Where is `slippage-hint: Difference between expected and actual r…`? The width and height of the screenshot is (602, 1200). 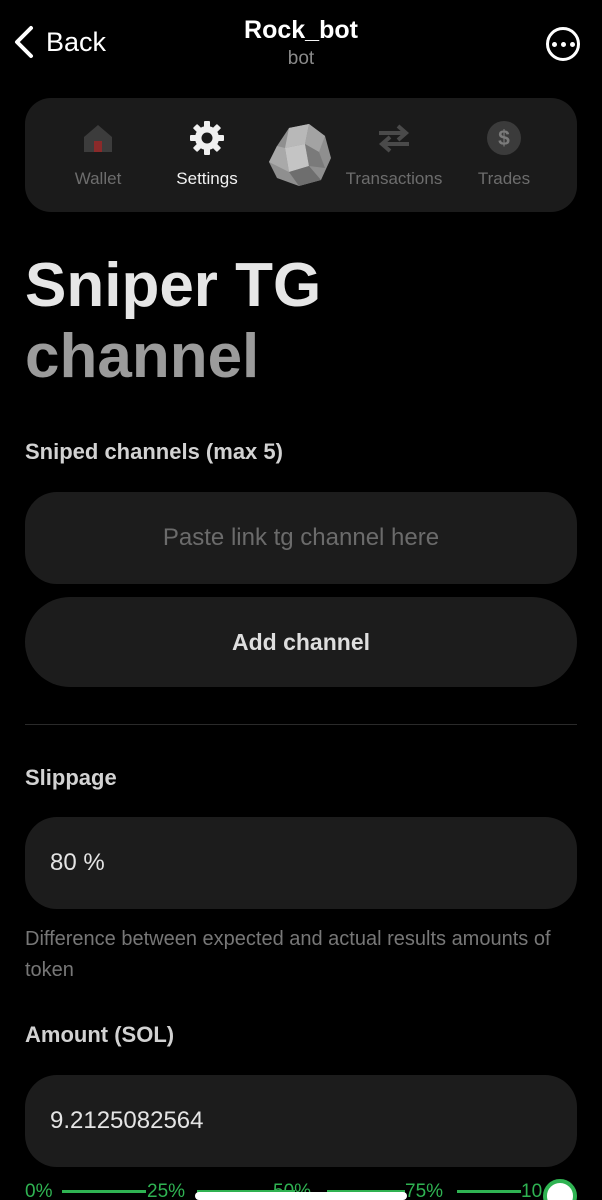 slippage-hint: Difference between expected and actual r… is located at coordinates (288, 954).